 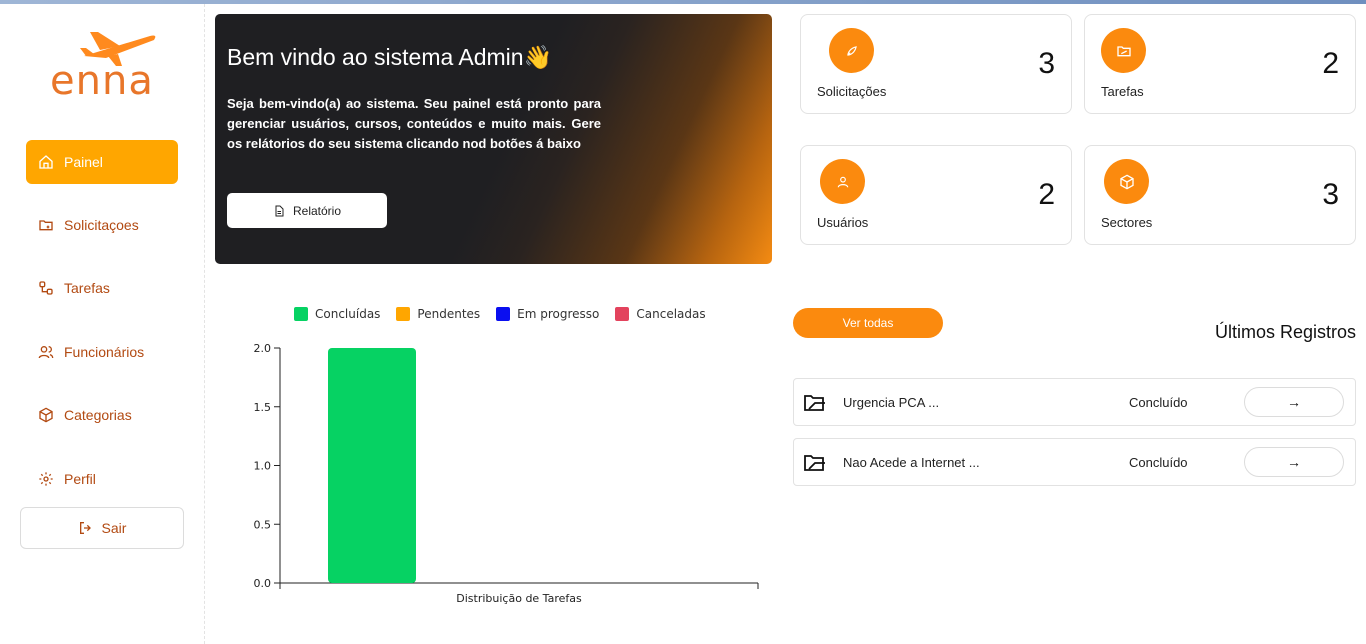 I want to click on brand-name: enna, so click(x=102, y=81).